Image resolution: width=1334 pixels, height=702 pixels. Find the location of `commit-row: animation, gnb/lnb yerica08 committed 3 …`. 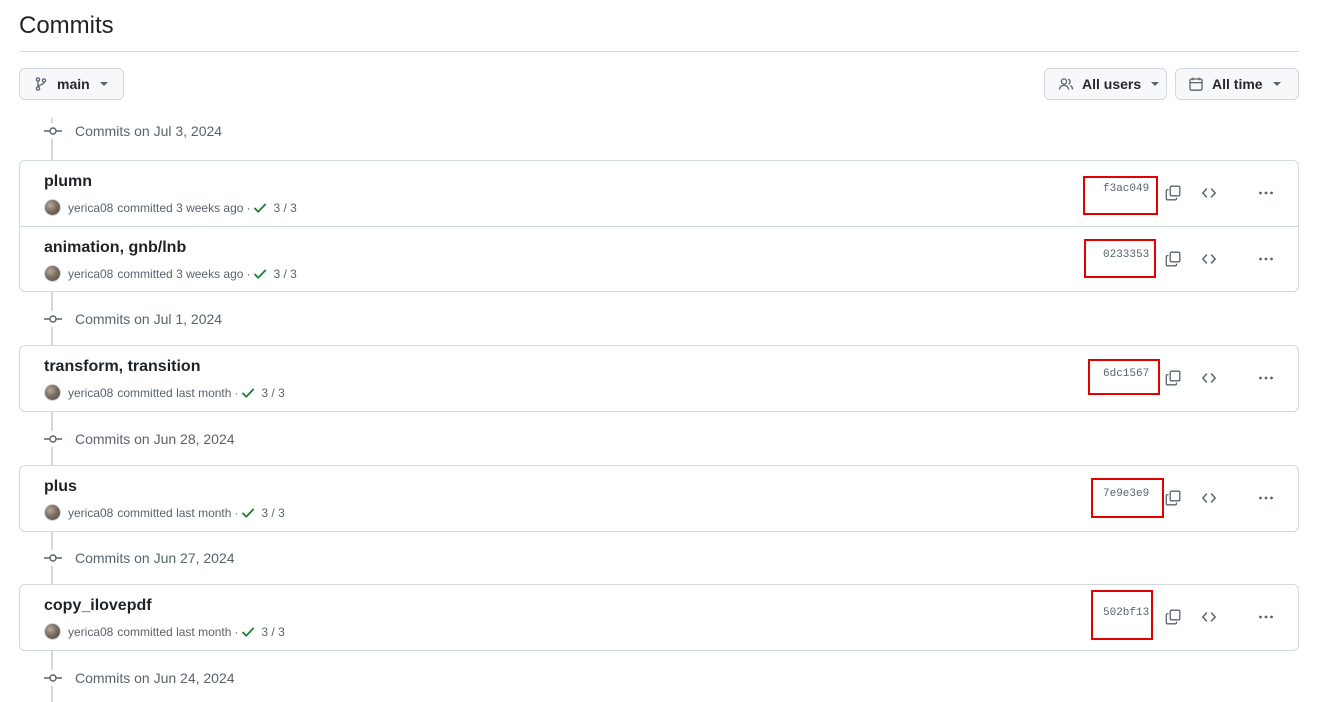

commit-row: animation, gnb/lnb yerica08 committed 3 … is located at coordinates (659, 258).